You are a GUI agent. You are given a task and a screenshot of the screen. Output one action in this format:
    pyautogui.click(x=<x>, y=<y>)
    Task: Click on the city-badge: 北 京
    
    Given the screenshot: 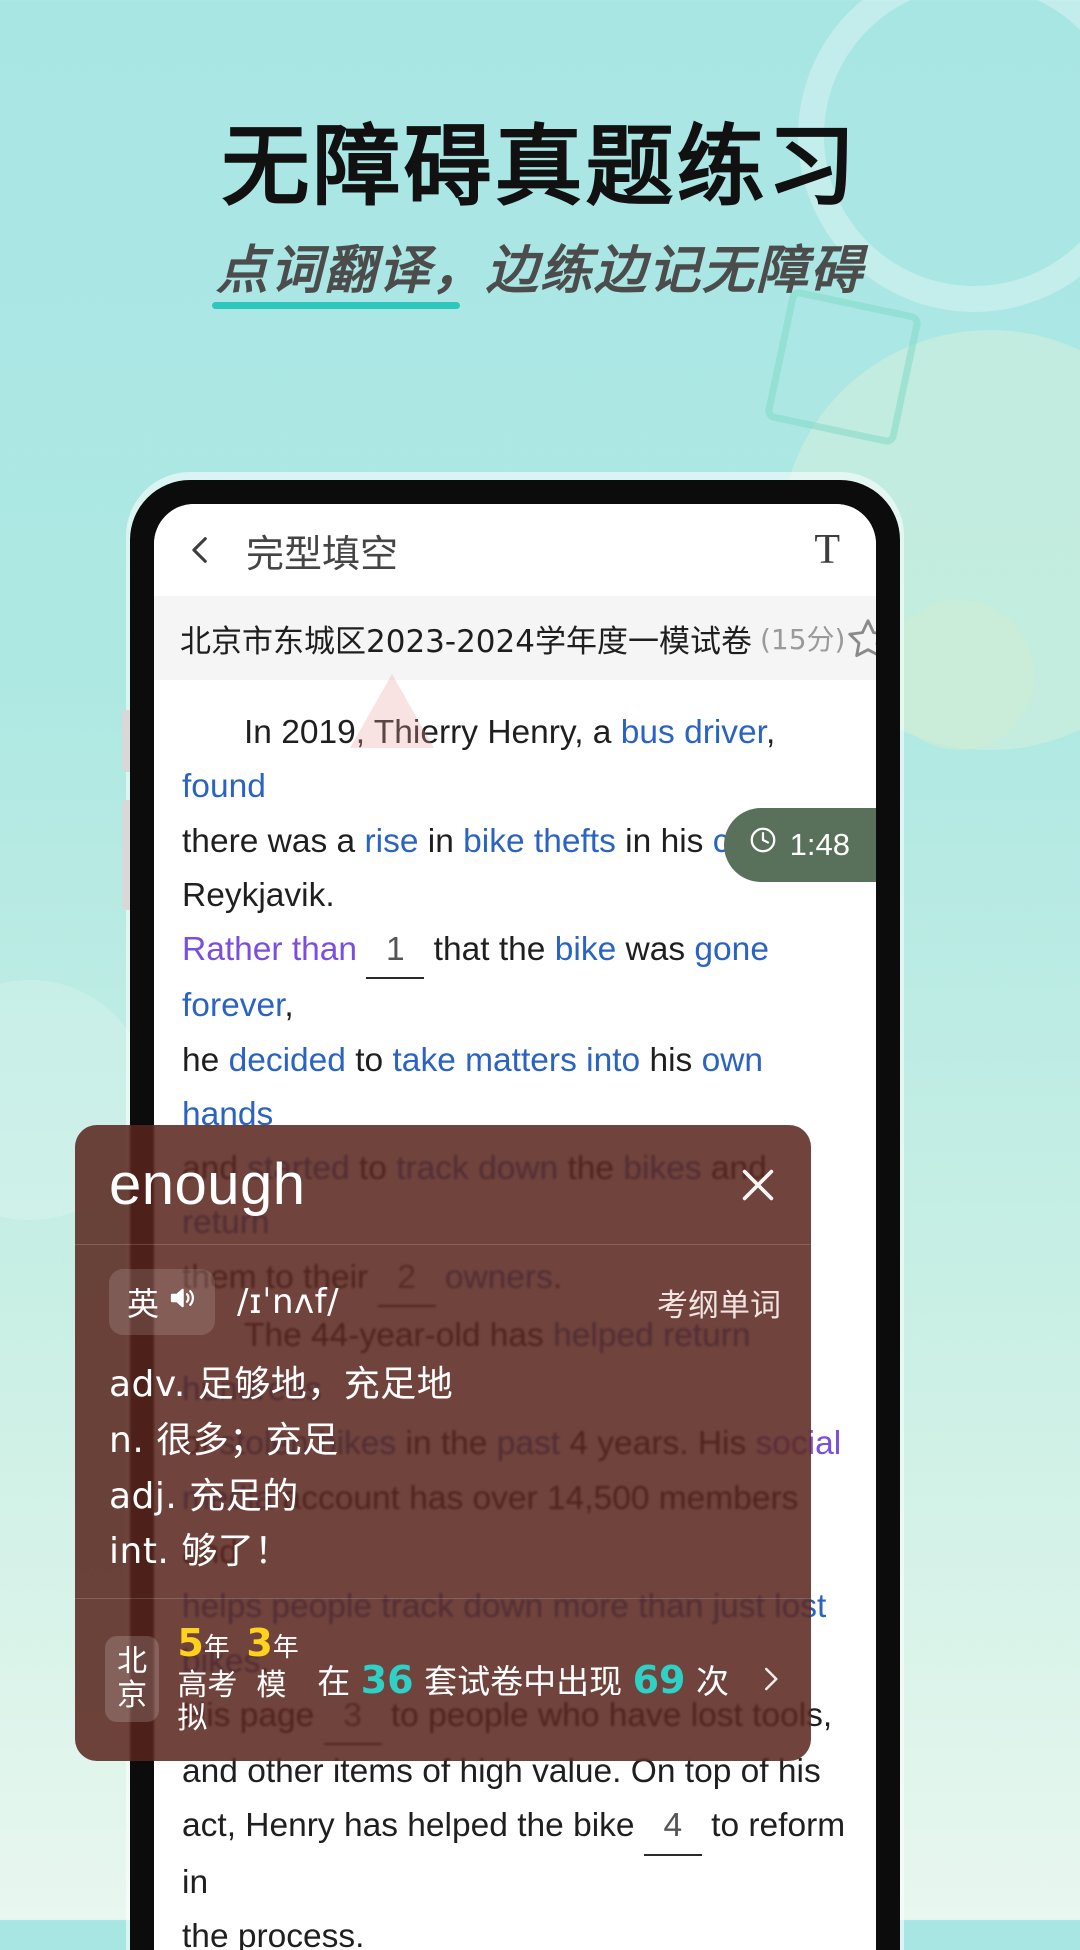 What is the action you would take?
    pyautogui.click(x=132, y=1679)
    